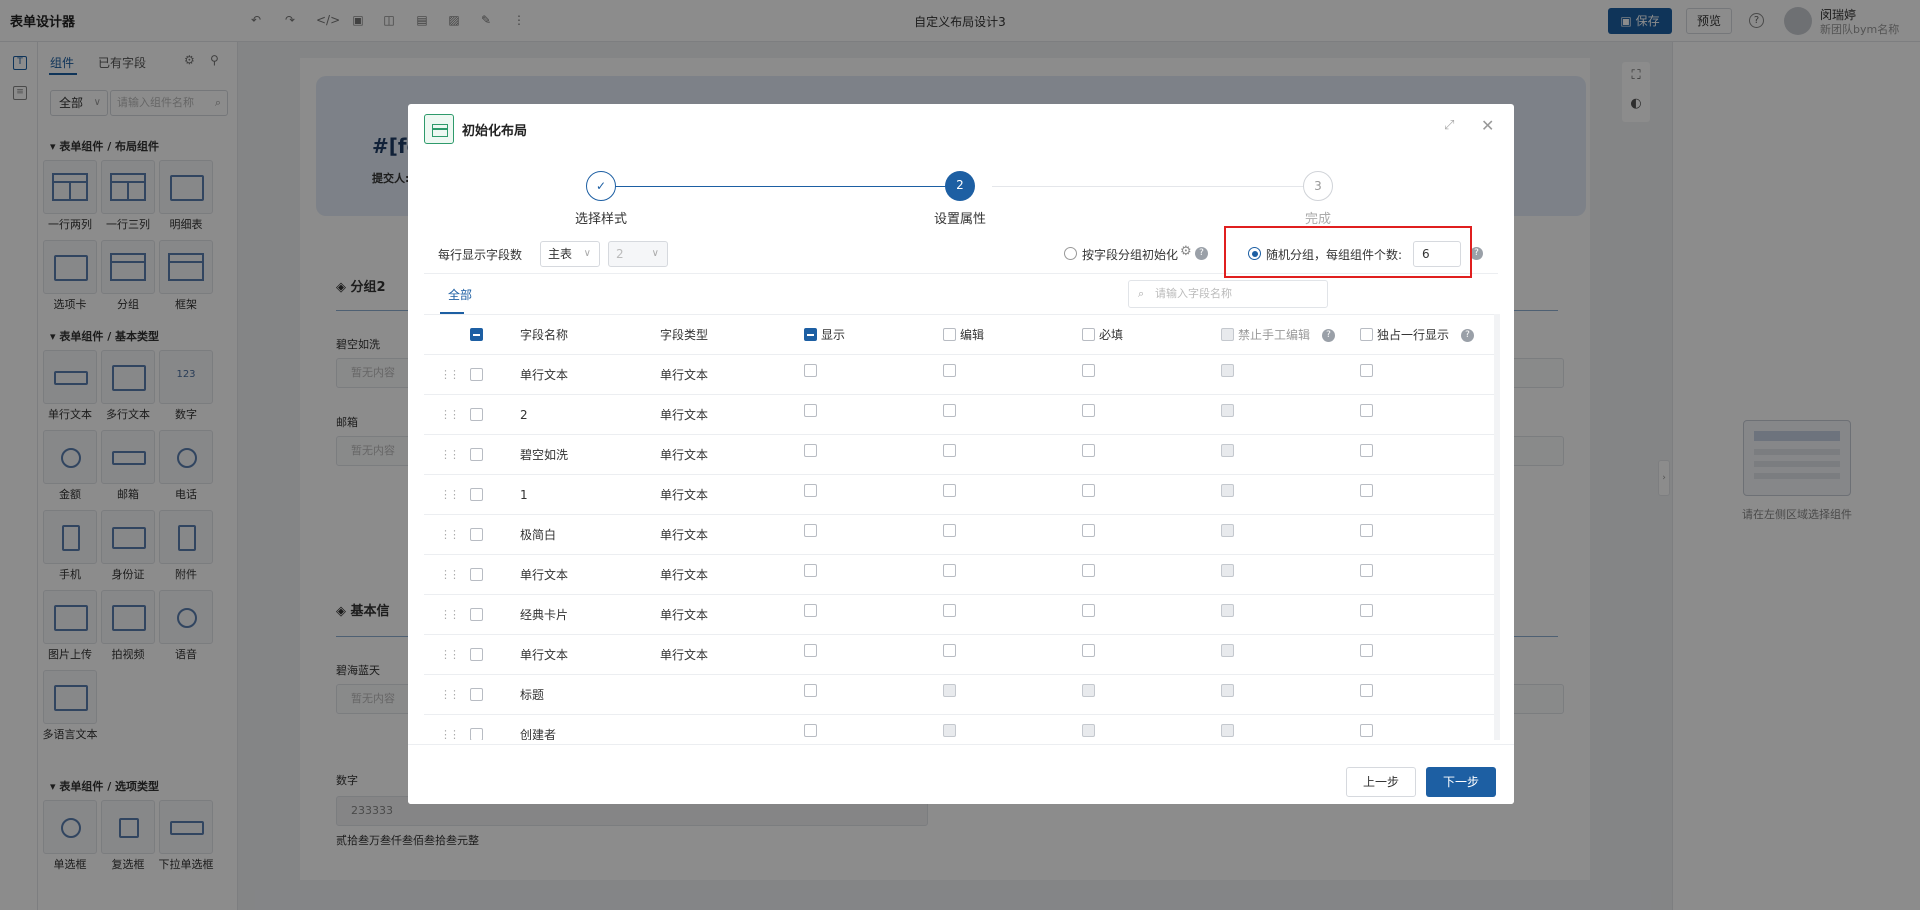 The width and height of the screenshot is (1920, 910). I want to click on field-search-input: ⌕ 请输入字段名称, so click(1228, 294).